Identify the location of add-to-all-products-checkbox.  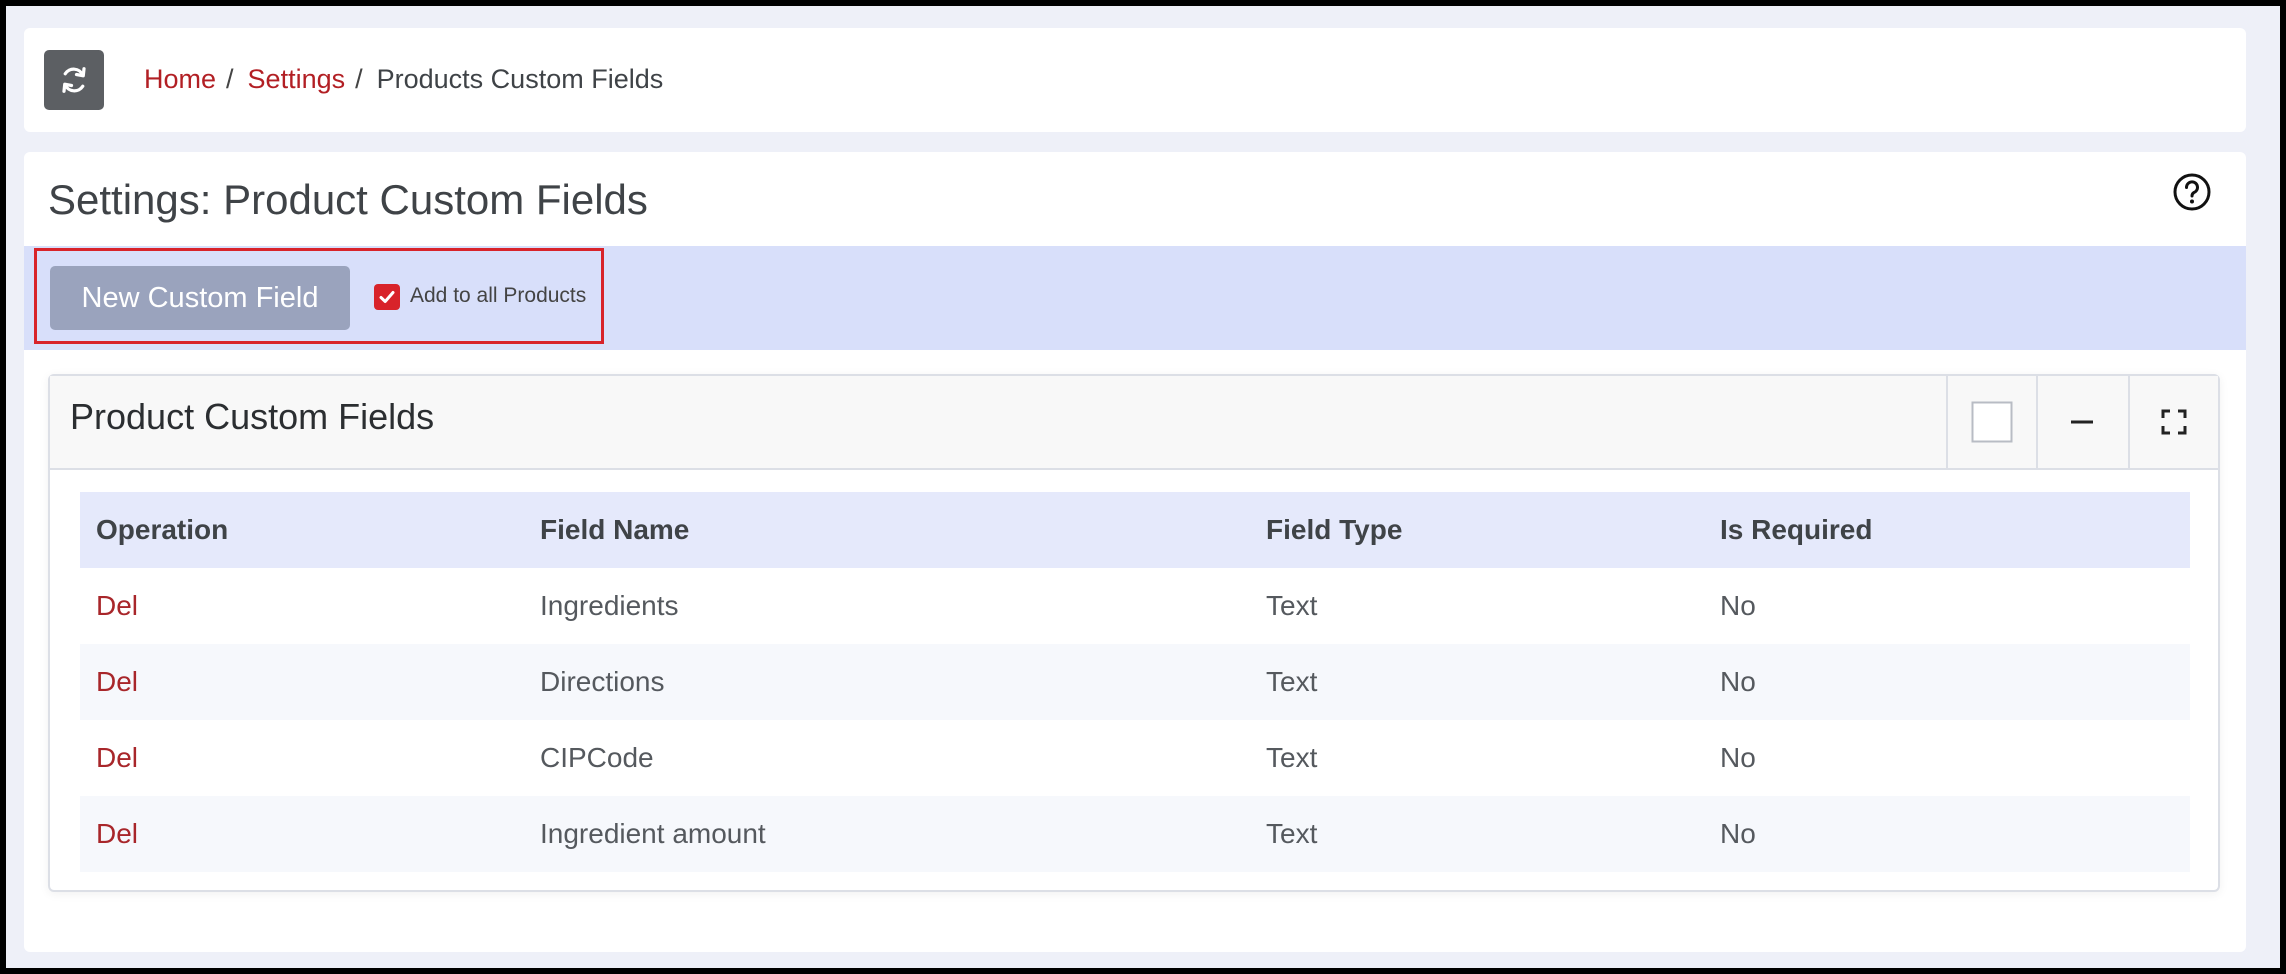
(387, 297).